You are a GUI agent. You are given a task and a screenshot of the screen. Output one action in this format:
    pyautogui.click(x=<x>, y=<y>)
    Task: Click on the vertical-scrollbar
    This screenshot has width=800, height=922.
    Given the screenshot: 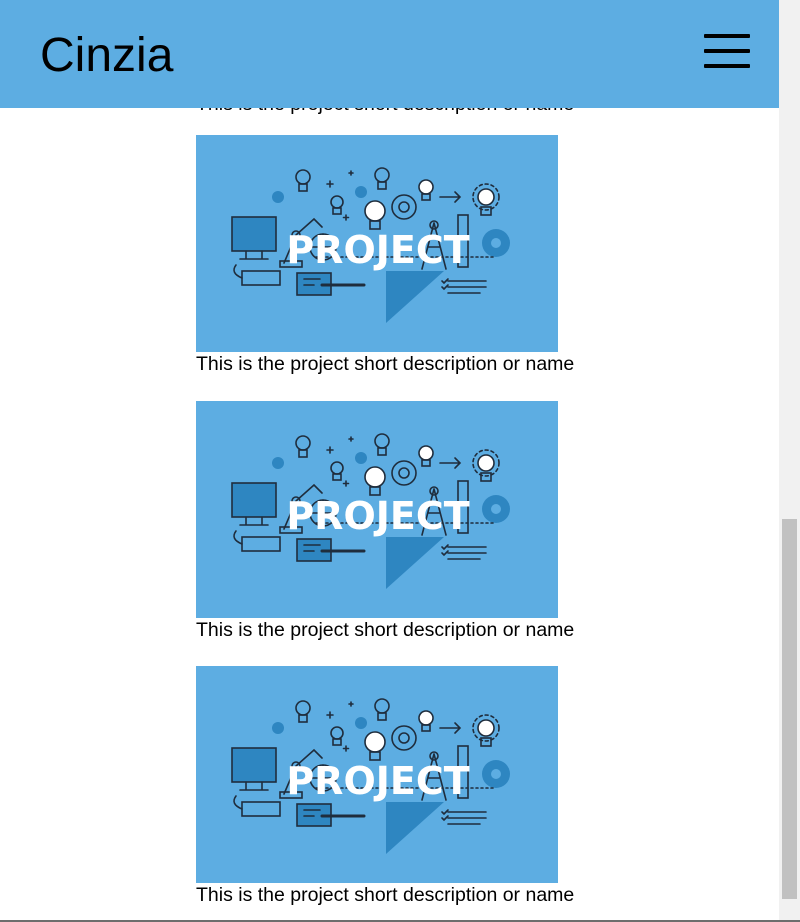 What is the action you would take?
    pyautogui.click(x=789, y=461)
    